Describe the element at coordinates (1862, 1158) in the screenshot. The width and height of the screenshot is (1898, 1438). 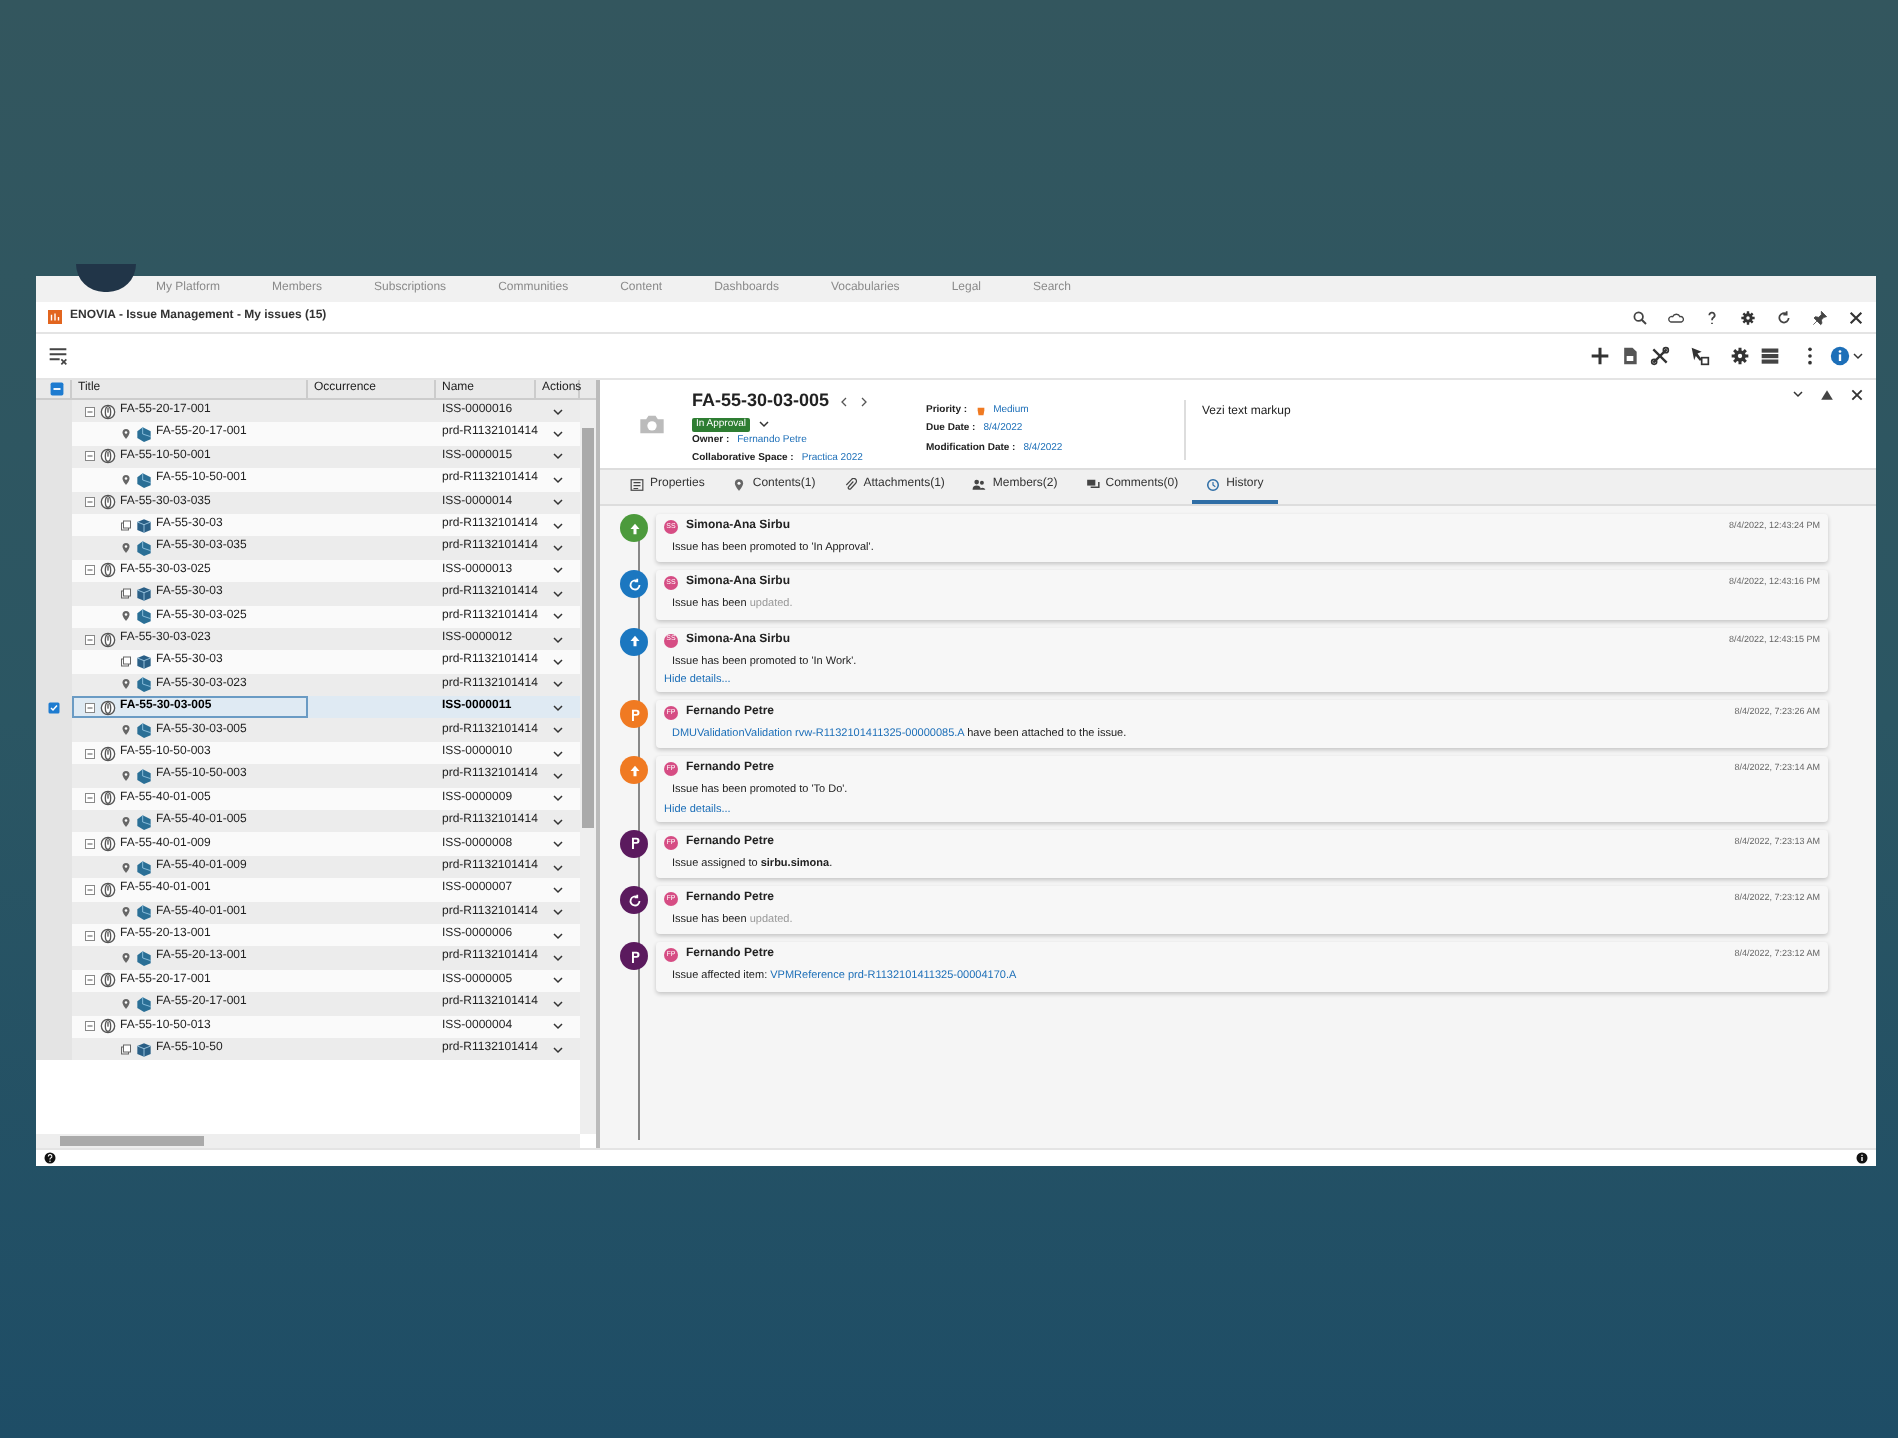
I see `info-icon` at that location.